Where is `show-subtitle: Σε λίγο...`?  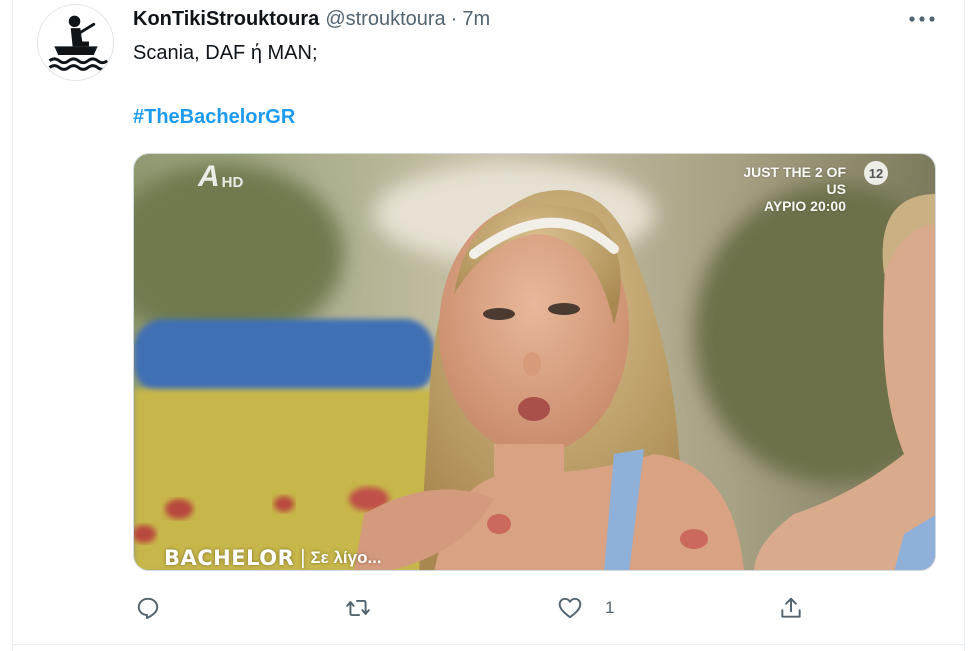
show-subtitle: Σε λίγο... is located at coordinates (346, 557).